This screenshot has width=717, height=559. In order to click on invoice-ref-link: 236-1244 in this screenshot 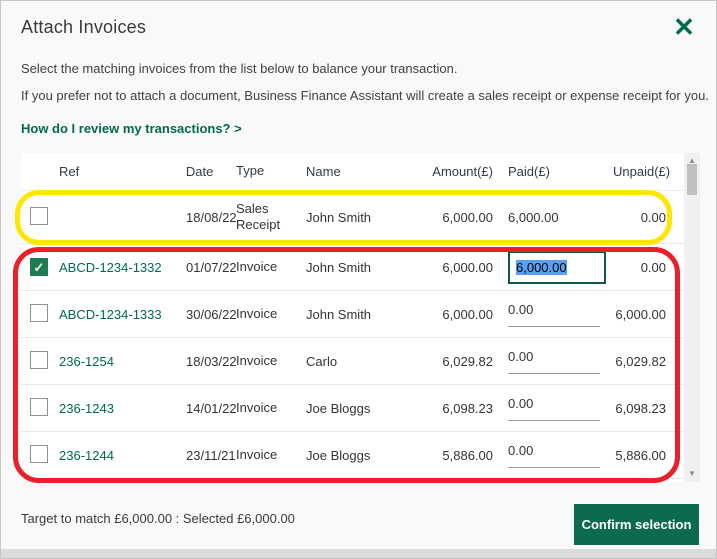, I will do `click(86, 455)`.